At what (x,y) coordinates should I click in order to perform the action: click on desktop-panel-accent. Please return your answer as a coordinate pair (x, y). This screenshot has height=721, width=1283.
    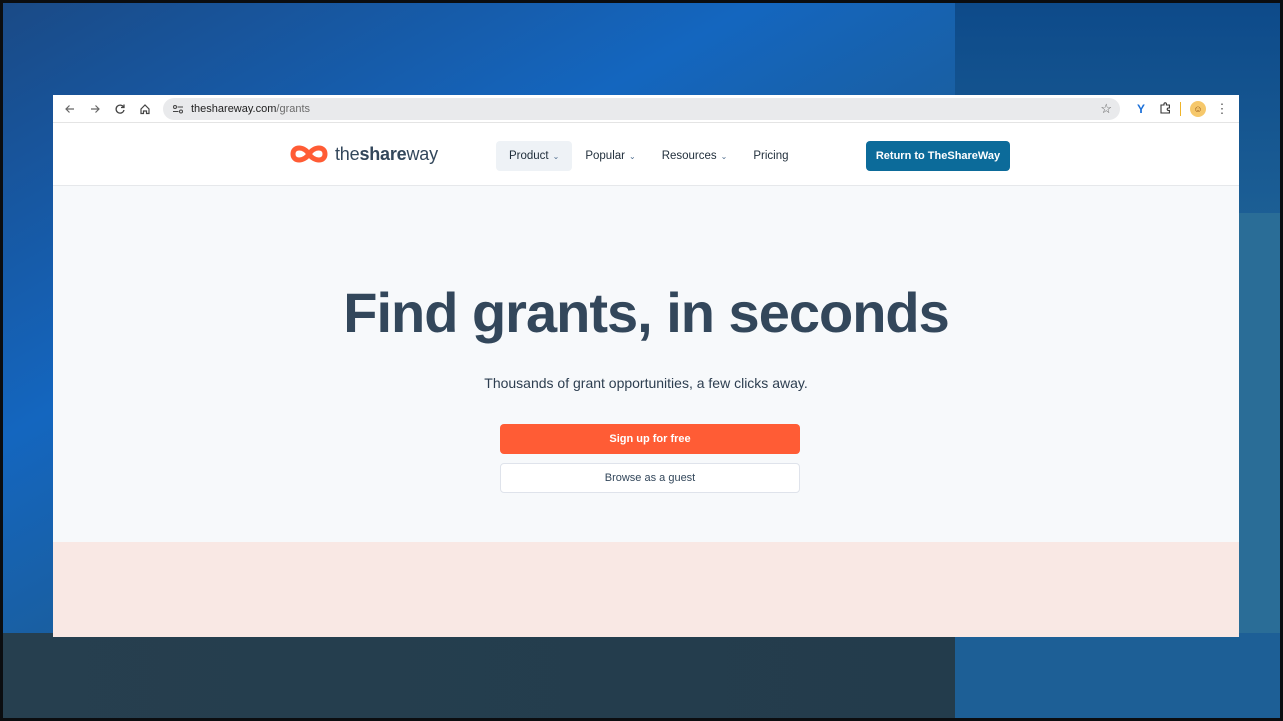
    Looking at the image, I should click on (1257, 428).